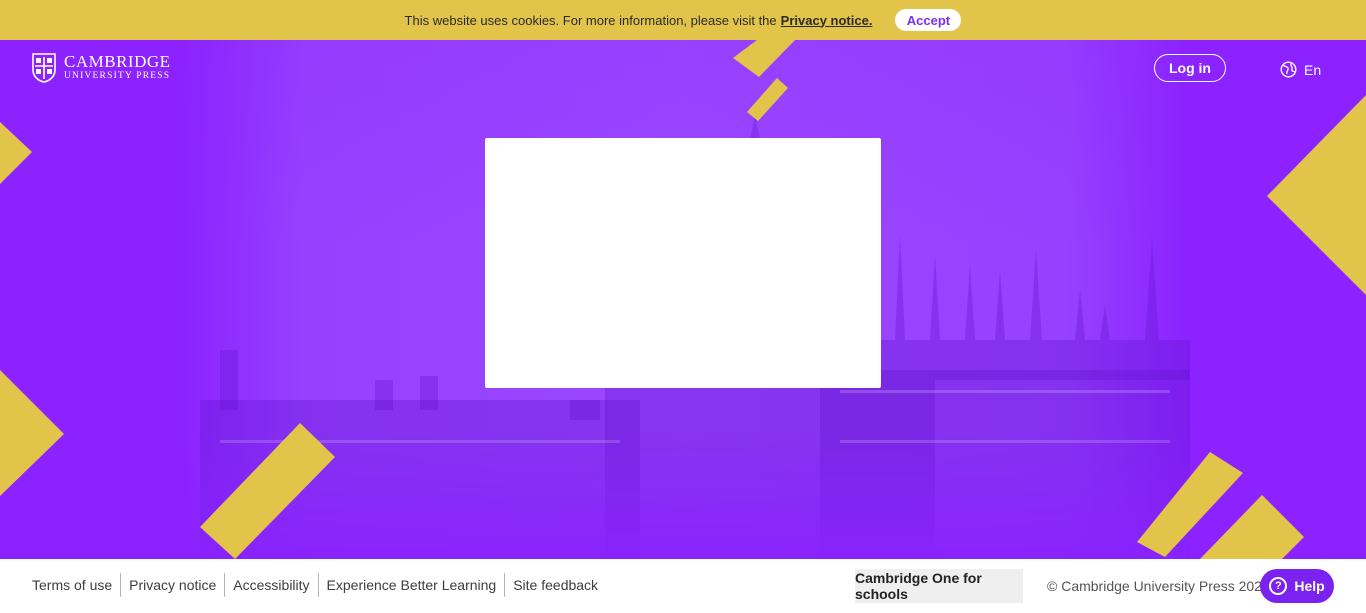 The image size is (1366, 613). What do you see at coordinates (270, 585) in the screenshot?
I see `accessibility-link: Accessibility` at bounding box center [270, 585].